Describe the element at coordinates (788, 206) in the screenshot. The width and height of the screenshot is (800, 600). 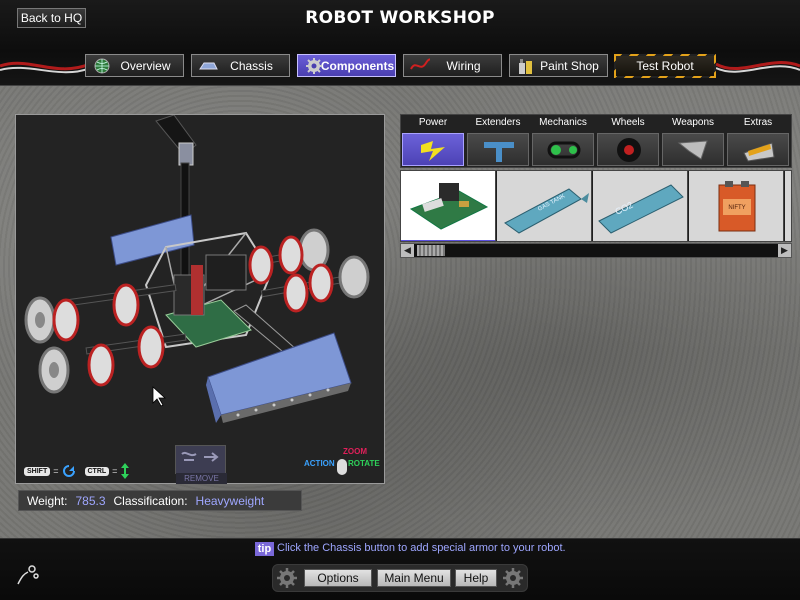
I see `part-next-partial` at that location.